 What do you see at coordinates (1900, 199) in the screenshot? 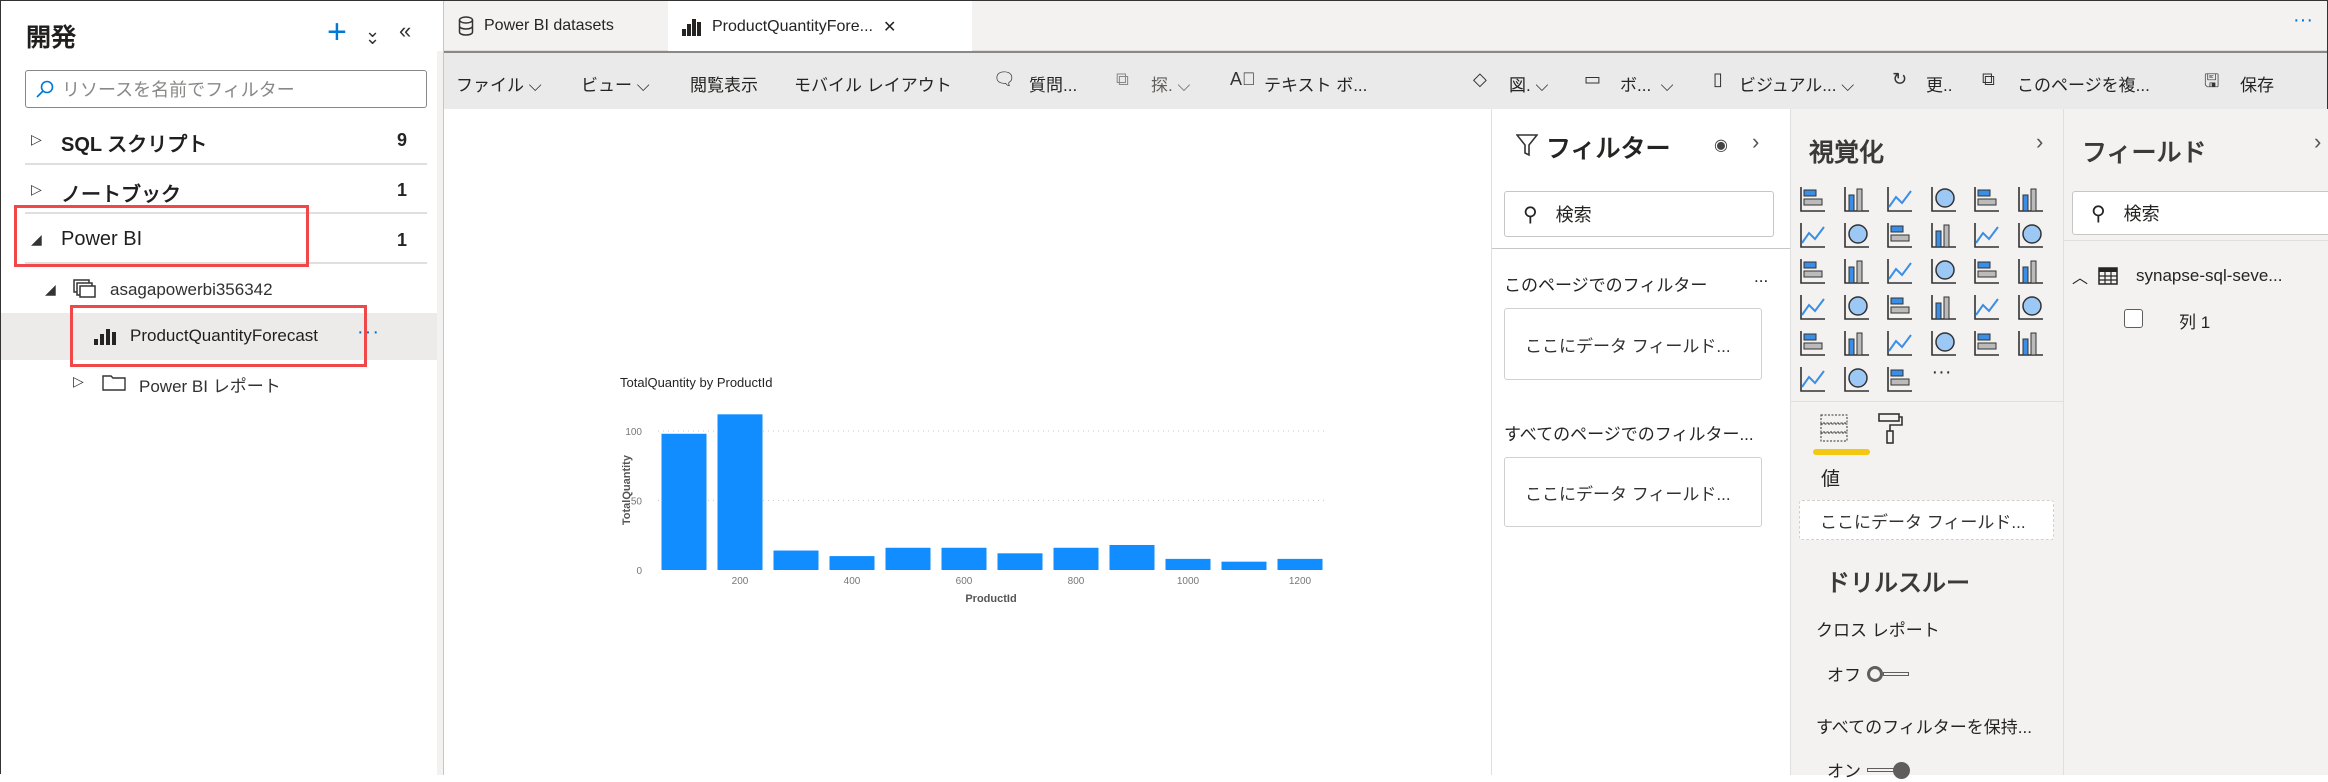
I see `clustered-bar-visual-icon` at bounding box center [1900, 199].